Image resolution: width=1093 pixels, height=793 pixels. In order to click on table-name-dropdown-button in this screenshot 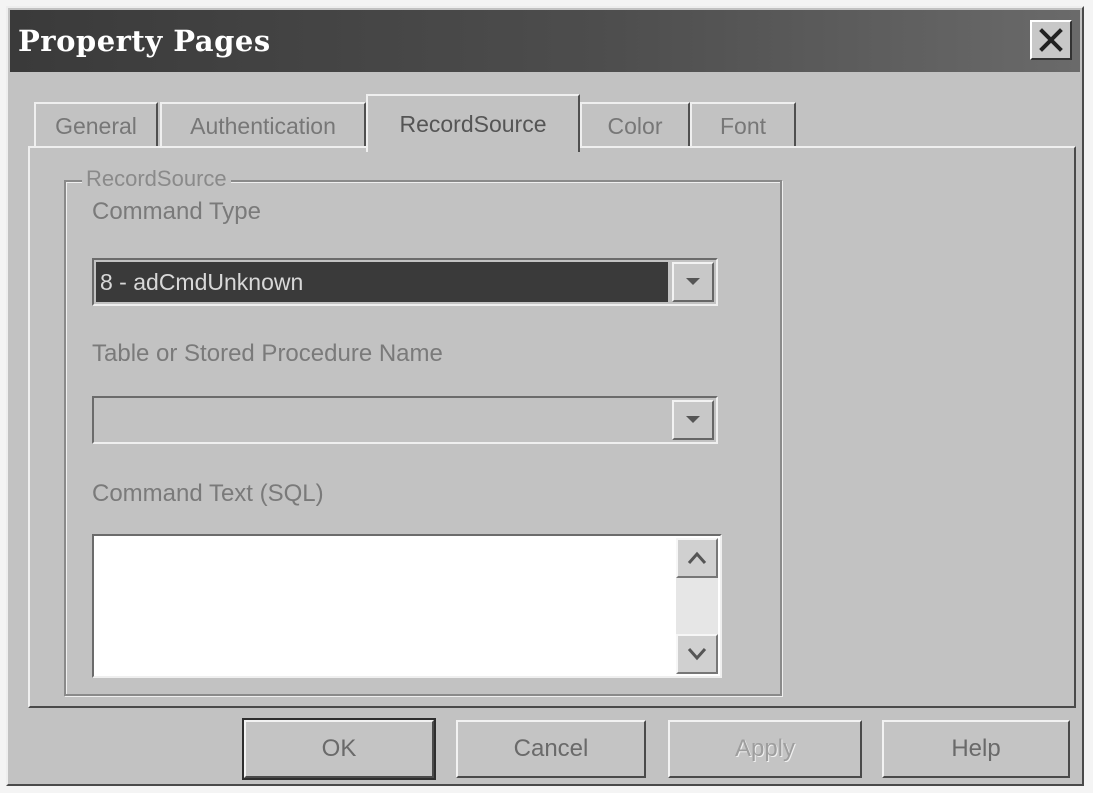, I will do `click(693, 420)`.